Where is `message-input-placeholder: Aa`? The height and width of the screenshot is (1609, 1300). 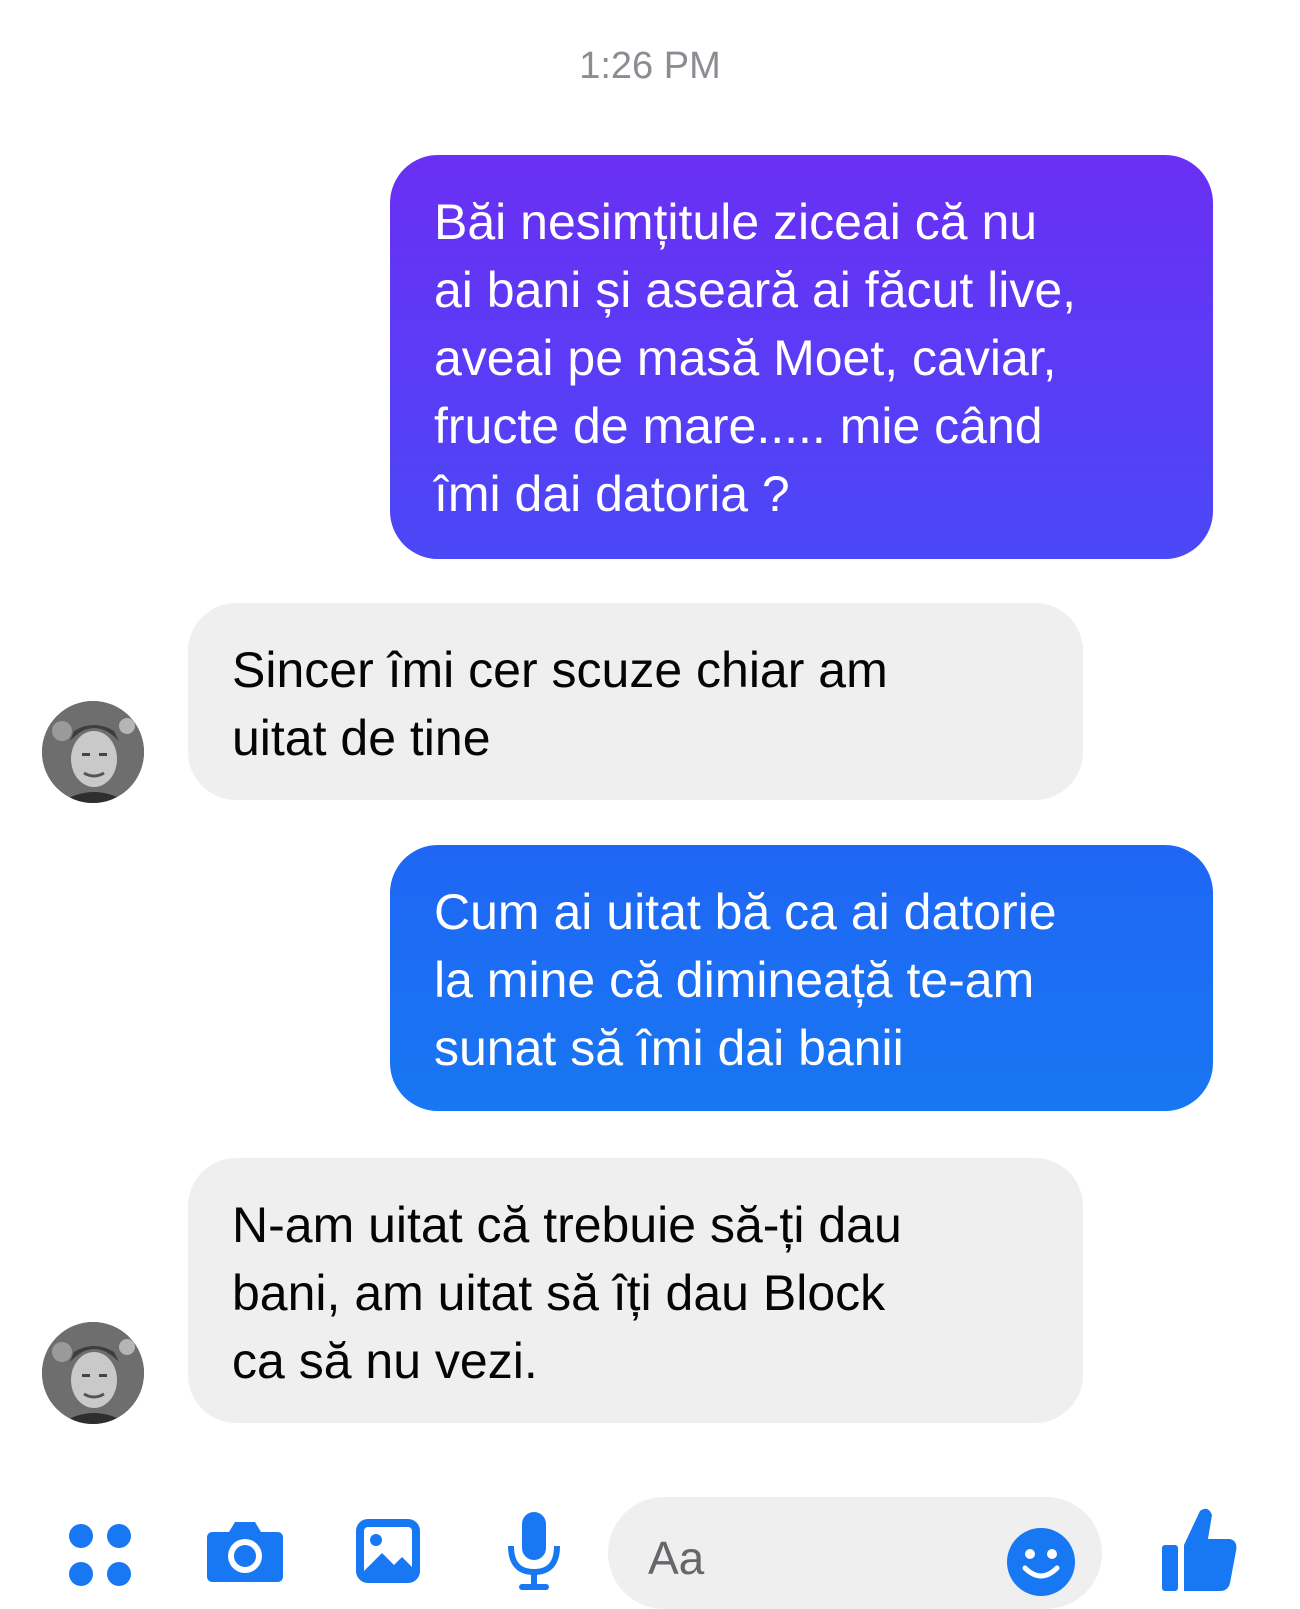
message-input-placeholder: Aa is located at coordinates (676, 1558).